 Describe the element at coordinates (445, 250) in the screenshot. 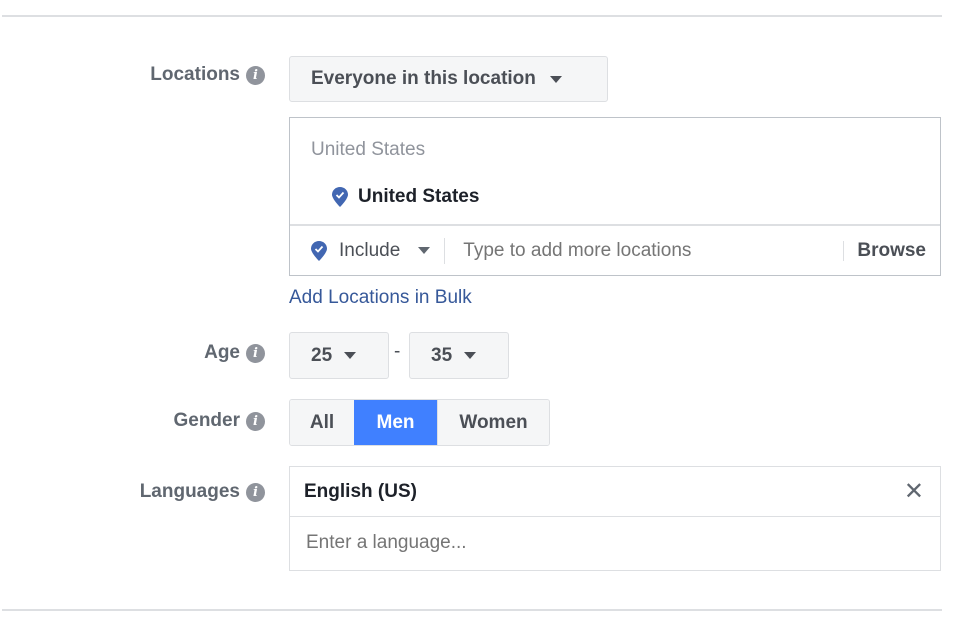

I see `vertical-divider` at that location.